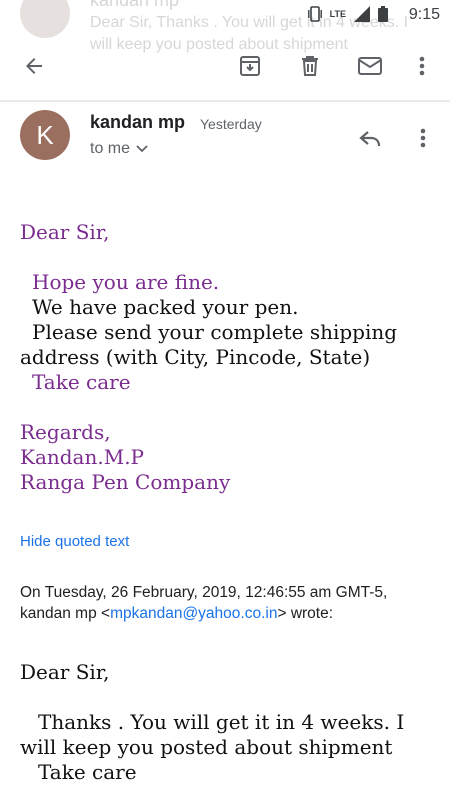 This screenshot has height=800, width=450. I want to click on back-arrow-icon, so click(34, 66).